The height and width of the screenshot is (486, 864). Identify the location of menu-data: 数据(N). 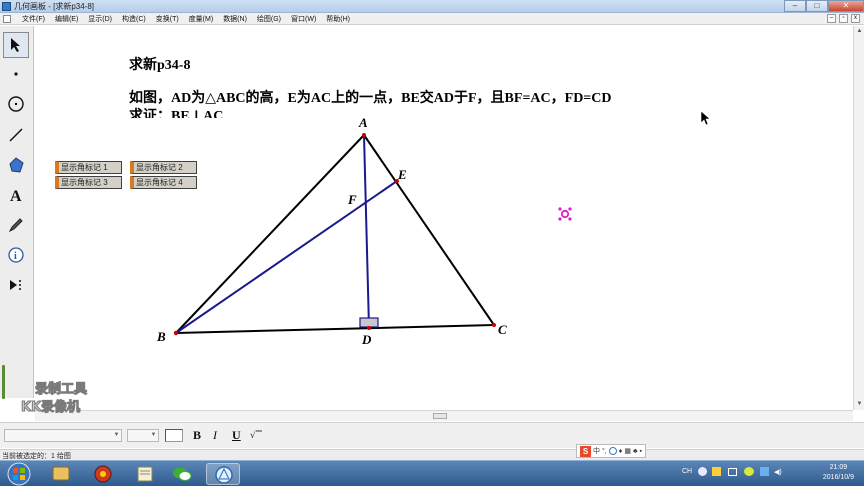
(235, 19).